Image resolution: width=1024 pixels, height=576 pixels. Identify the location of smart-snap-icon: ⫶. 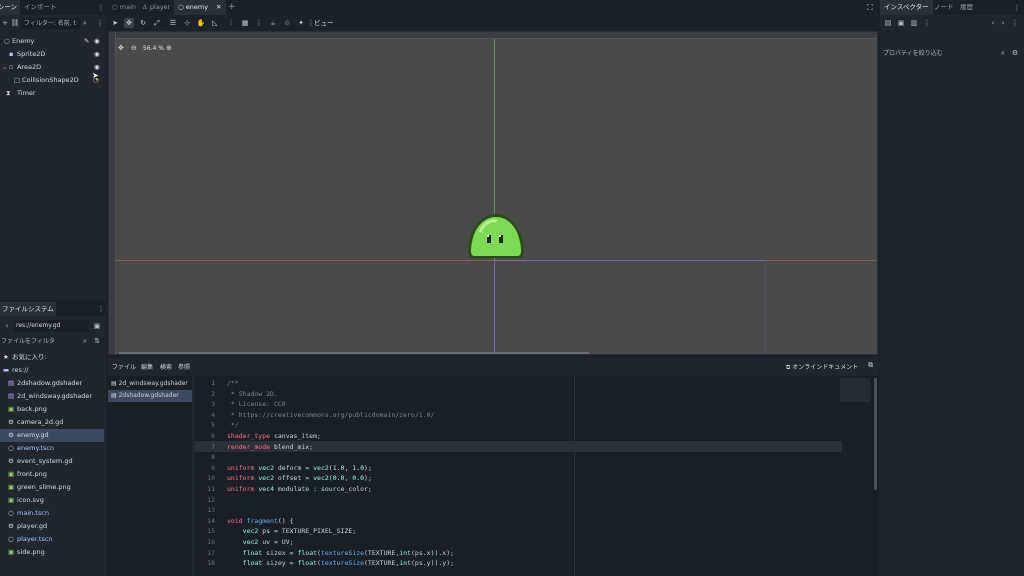
(231, 23).